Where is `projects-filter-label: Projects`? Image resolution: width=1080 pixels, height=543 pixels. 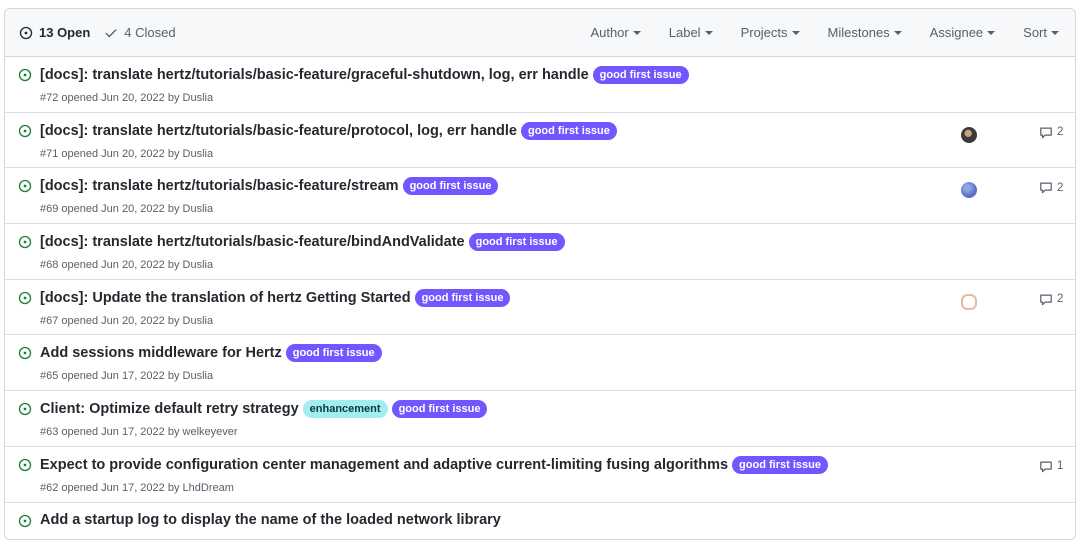 projects-filter-label: Projects is located at coordinates (764, 32).